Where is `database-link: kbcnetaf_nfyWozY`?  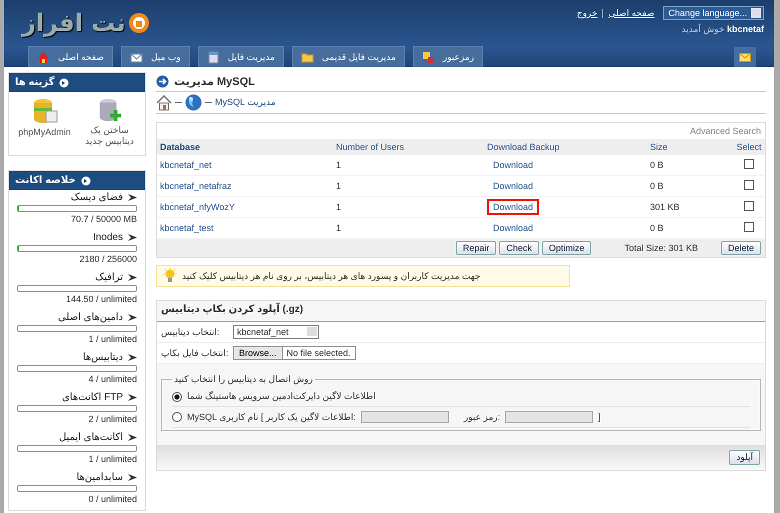
database-link: kbcnetaf_nfyWozY is located at coordinates (197, 207).